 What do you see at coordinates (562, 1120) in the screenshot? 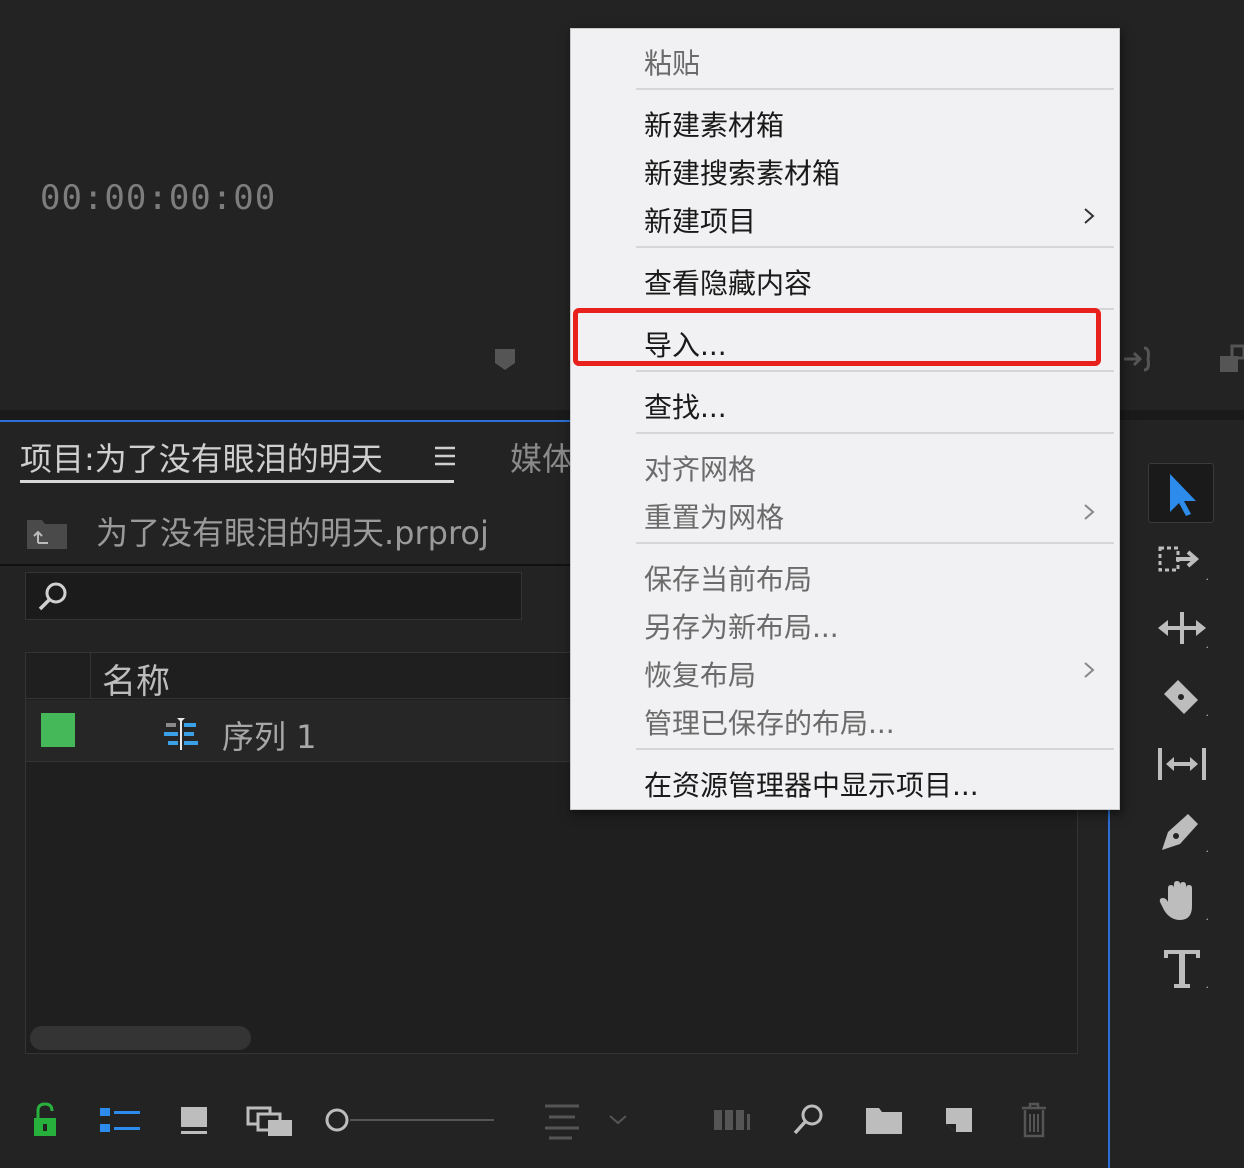
I see `sort-icon` at bounding box center [562, 1120].